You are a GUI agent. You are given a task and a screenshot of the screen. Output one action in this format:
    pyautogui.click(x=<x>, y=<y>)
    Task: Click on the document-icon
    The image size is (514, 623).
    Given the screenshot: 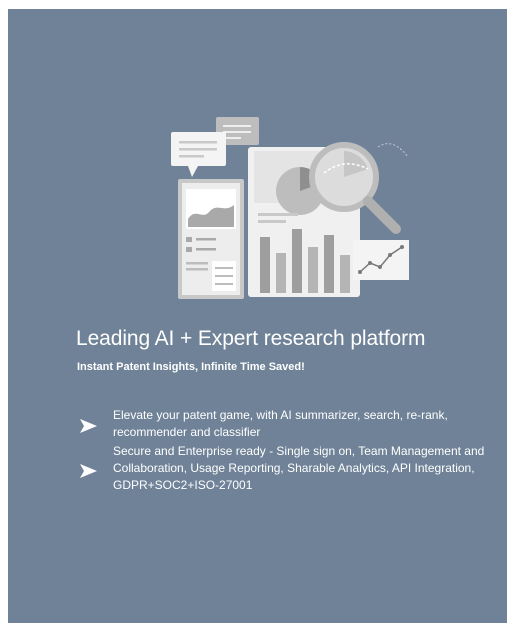 What is the action you would take?
    pyautogui.click(x=211, y=239)
    